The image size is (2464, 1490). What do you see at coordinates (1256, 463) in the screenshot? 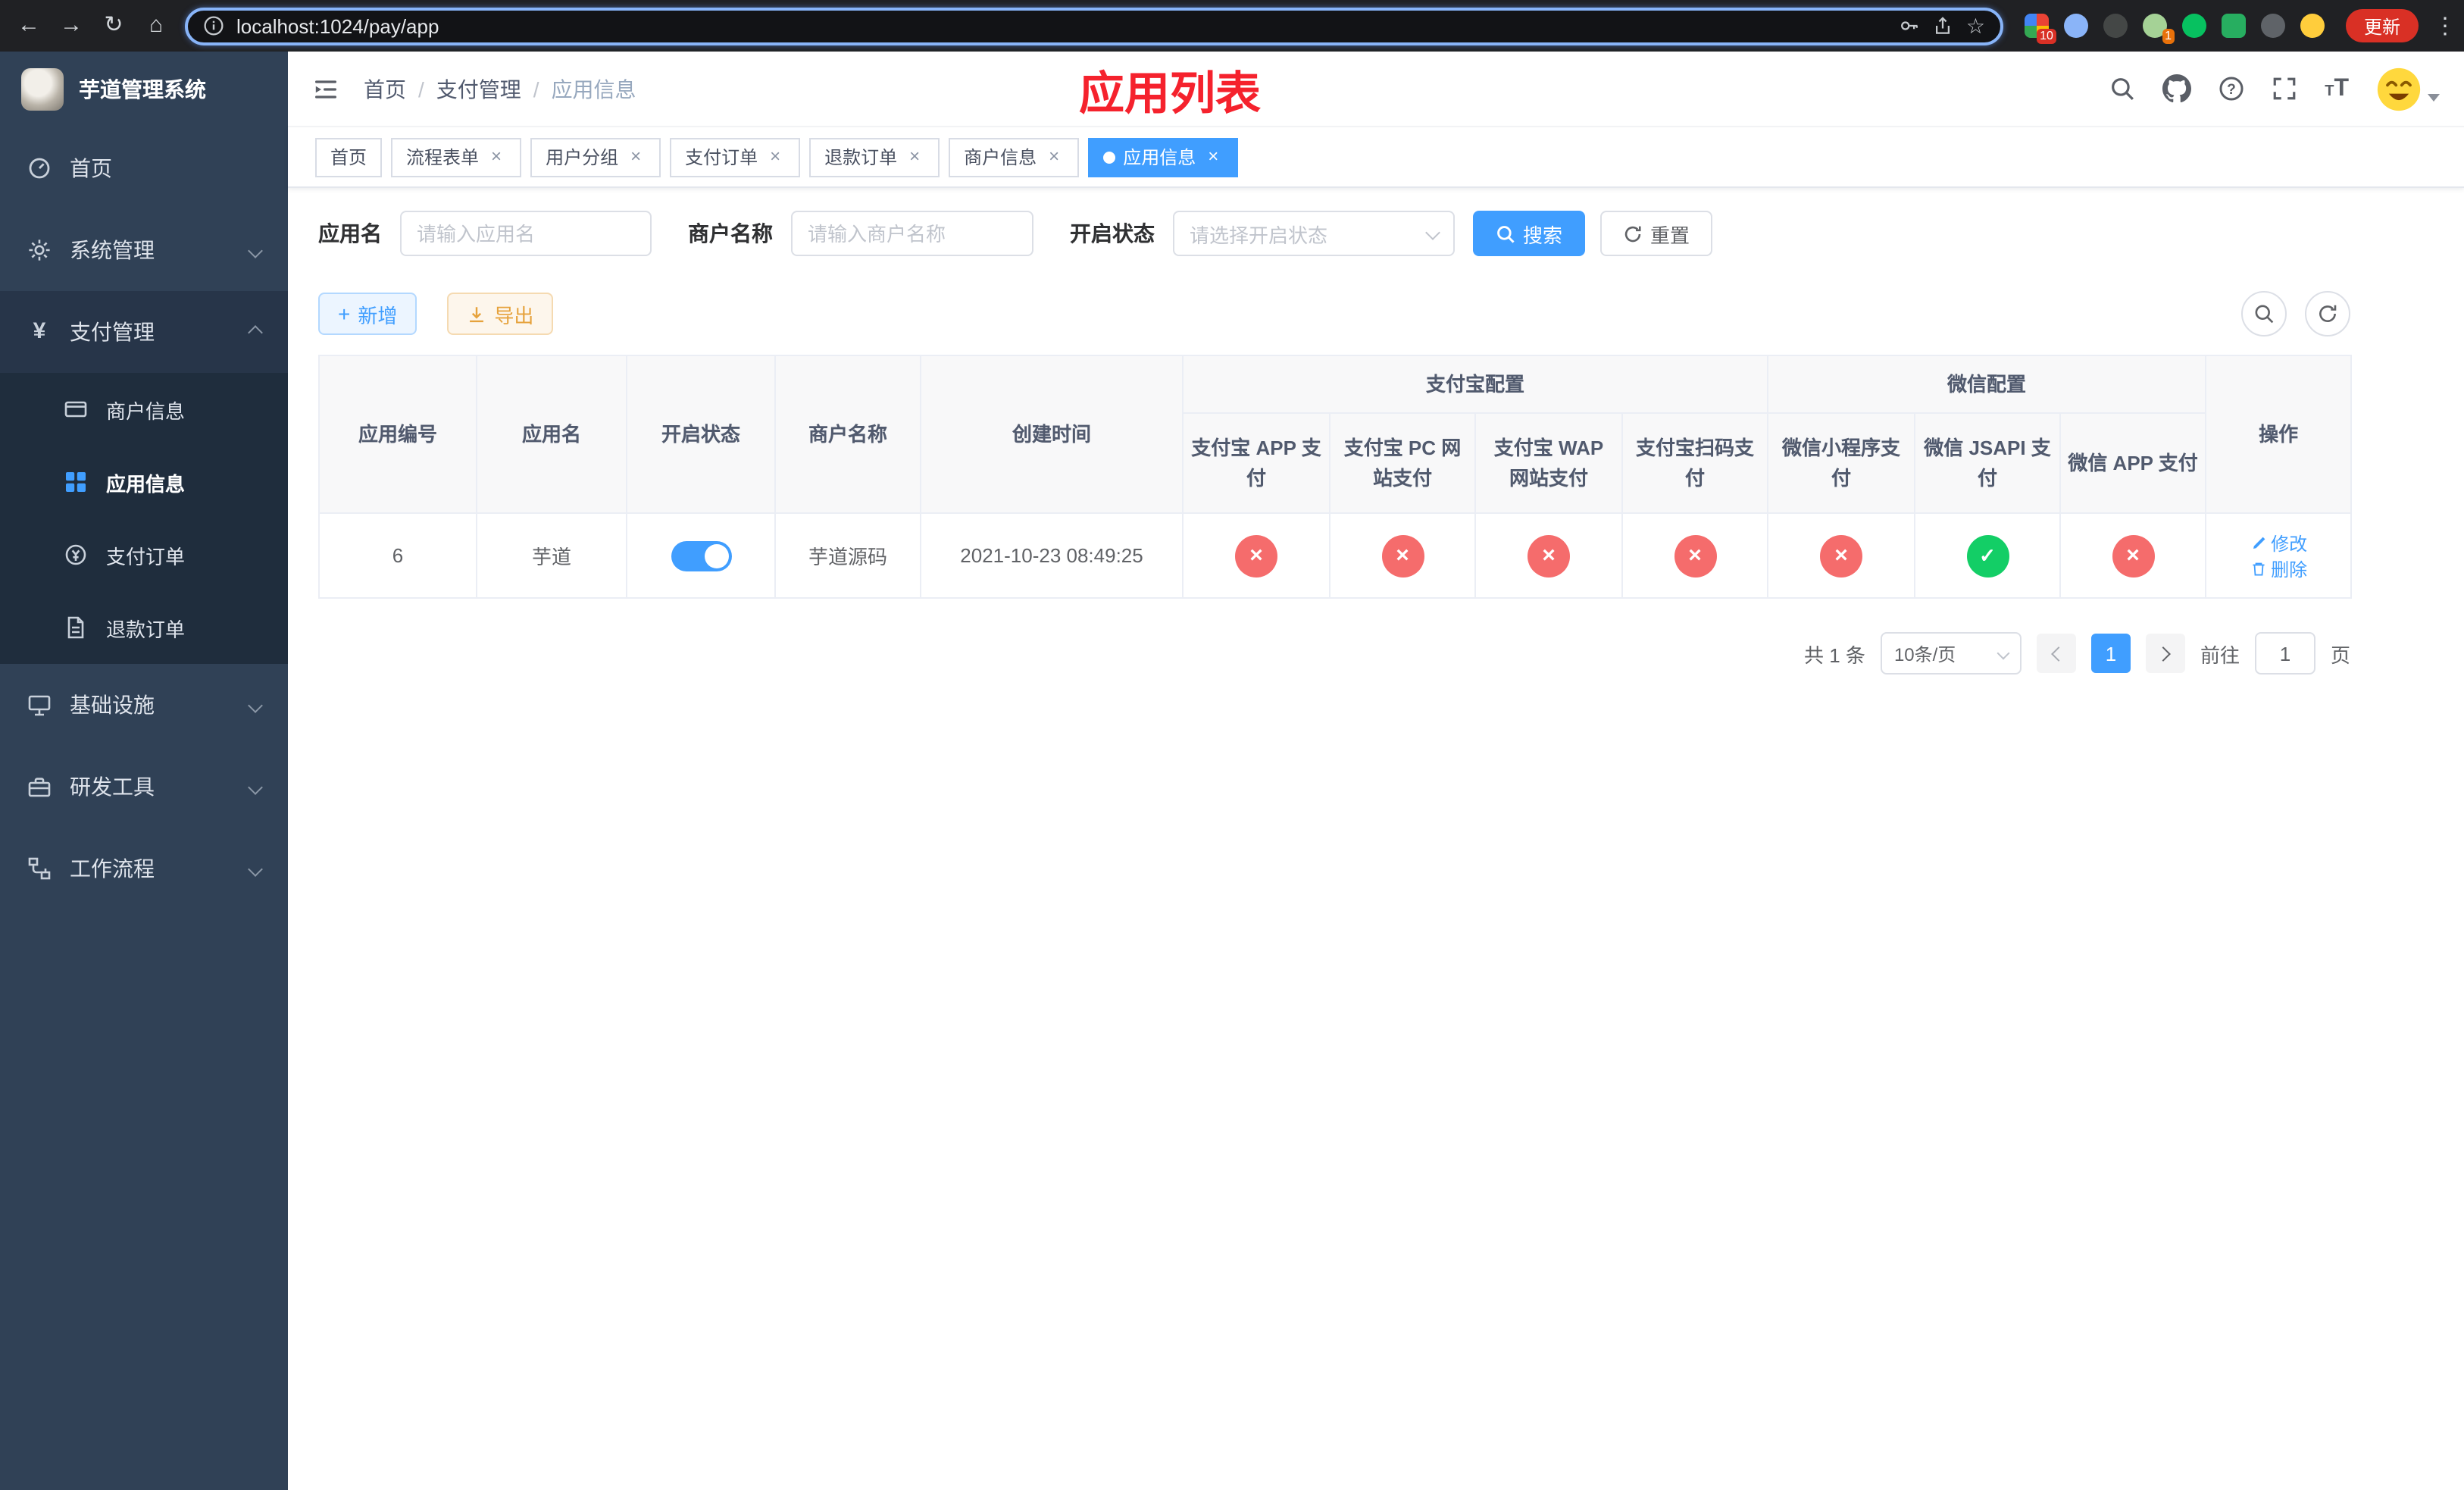
I see `col-alipay-app: 支付宝 APP 支付` at bounding box center [1256, 463].